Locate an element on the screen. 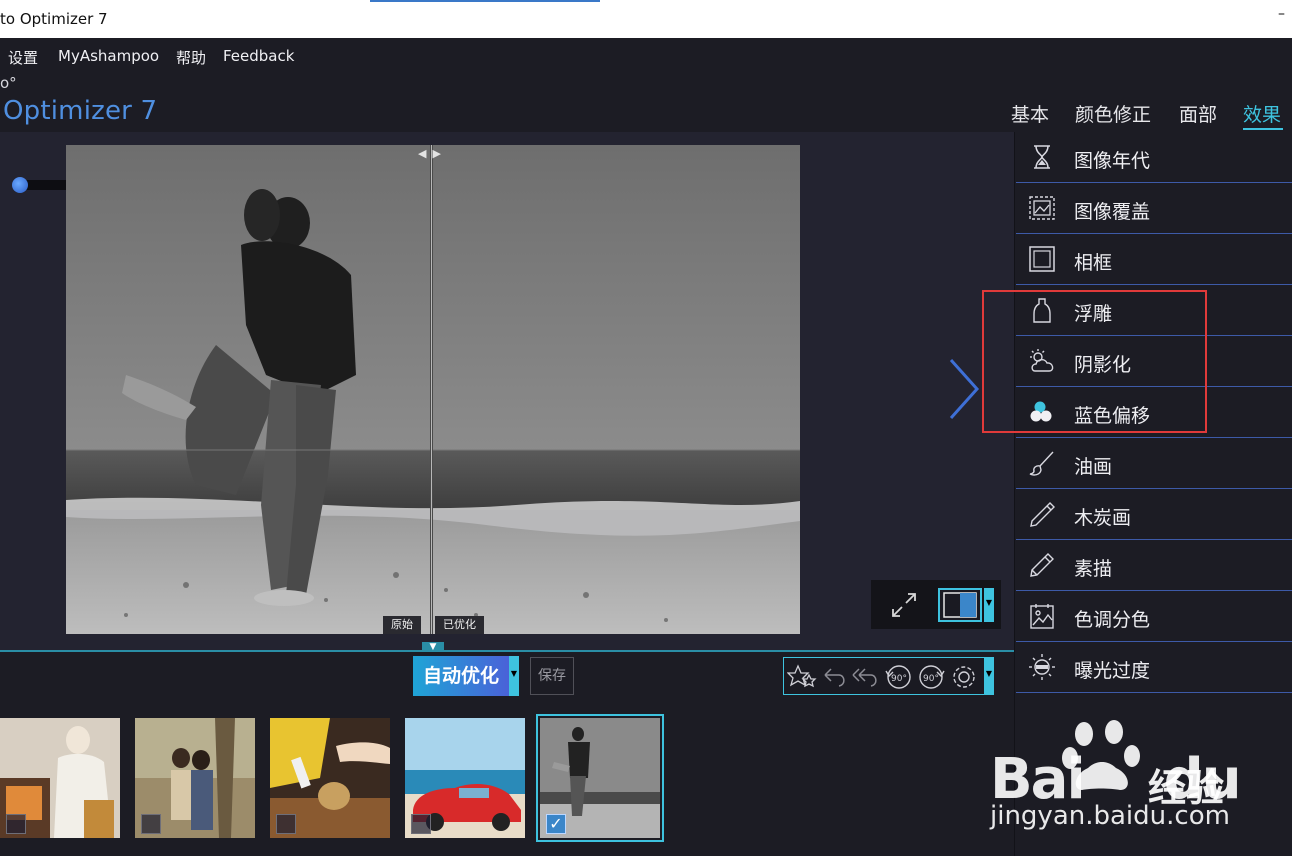 The height and width of the screenshot is (856, 1292). menu-feedback: Feedback is located at coordinates (258, 56).